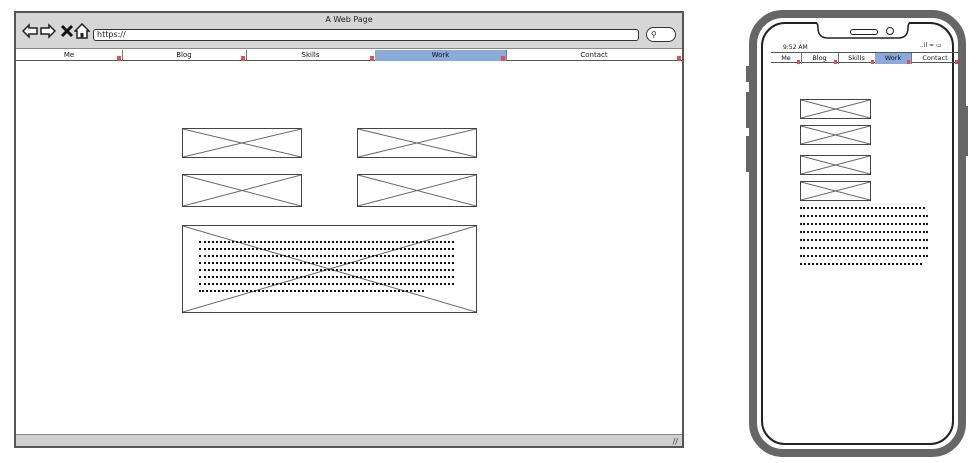  What do you see at coordinates (893, 58) in the screenshot?
I see `phone-nav-item-work: Work` at bounding box center [893, 58].